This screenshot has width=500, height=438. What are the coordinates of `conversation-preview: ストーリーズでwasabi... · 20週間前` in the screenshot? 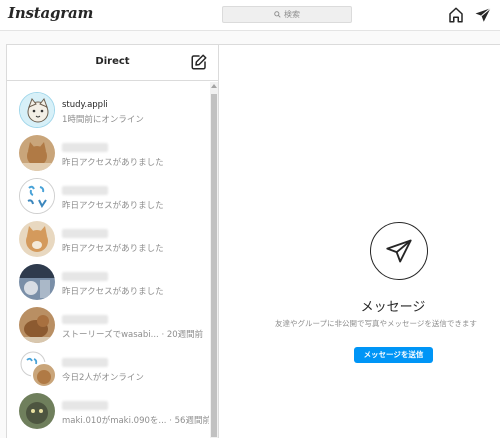 It's located at (132, 334).